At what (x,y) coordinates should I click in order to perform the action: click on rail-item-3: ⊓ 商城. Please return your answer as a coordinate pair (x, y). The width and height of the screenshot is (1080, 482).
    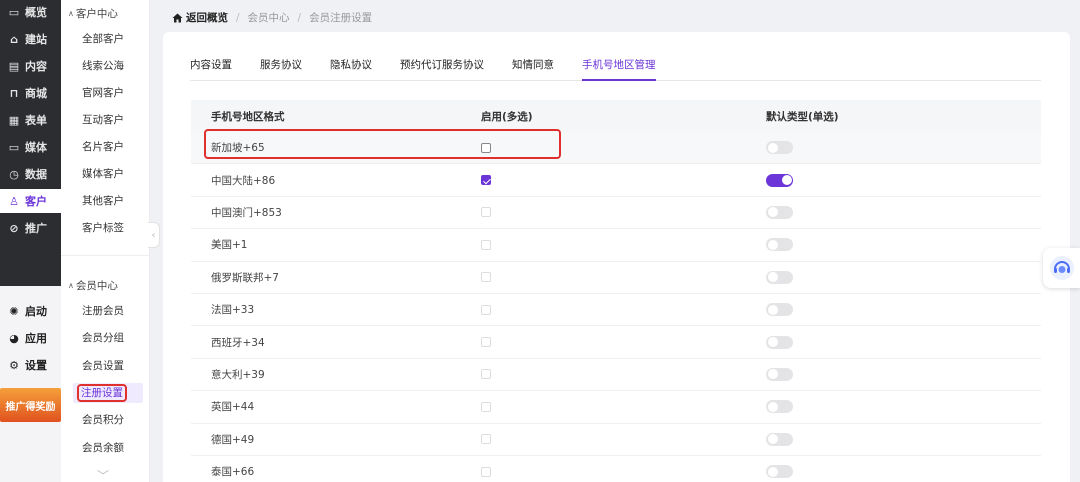
    Looking at the image, I should click on (30, 93).